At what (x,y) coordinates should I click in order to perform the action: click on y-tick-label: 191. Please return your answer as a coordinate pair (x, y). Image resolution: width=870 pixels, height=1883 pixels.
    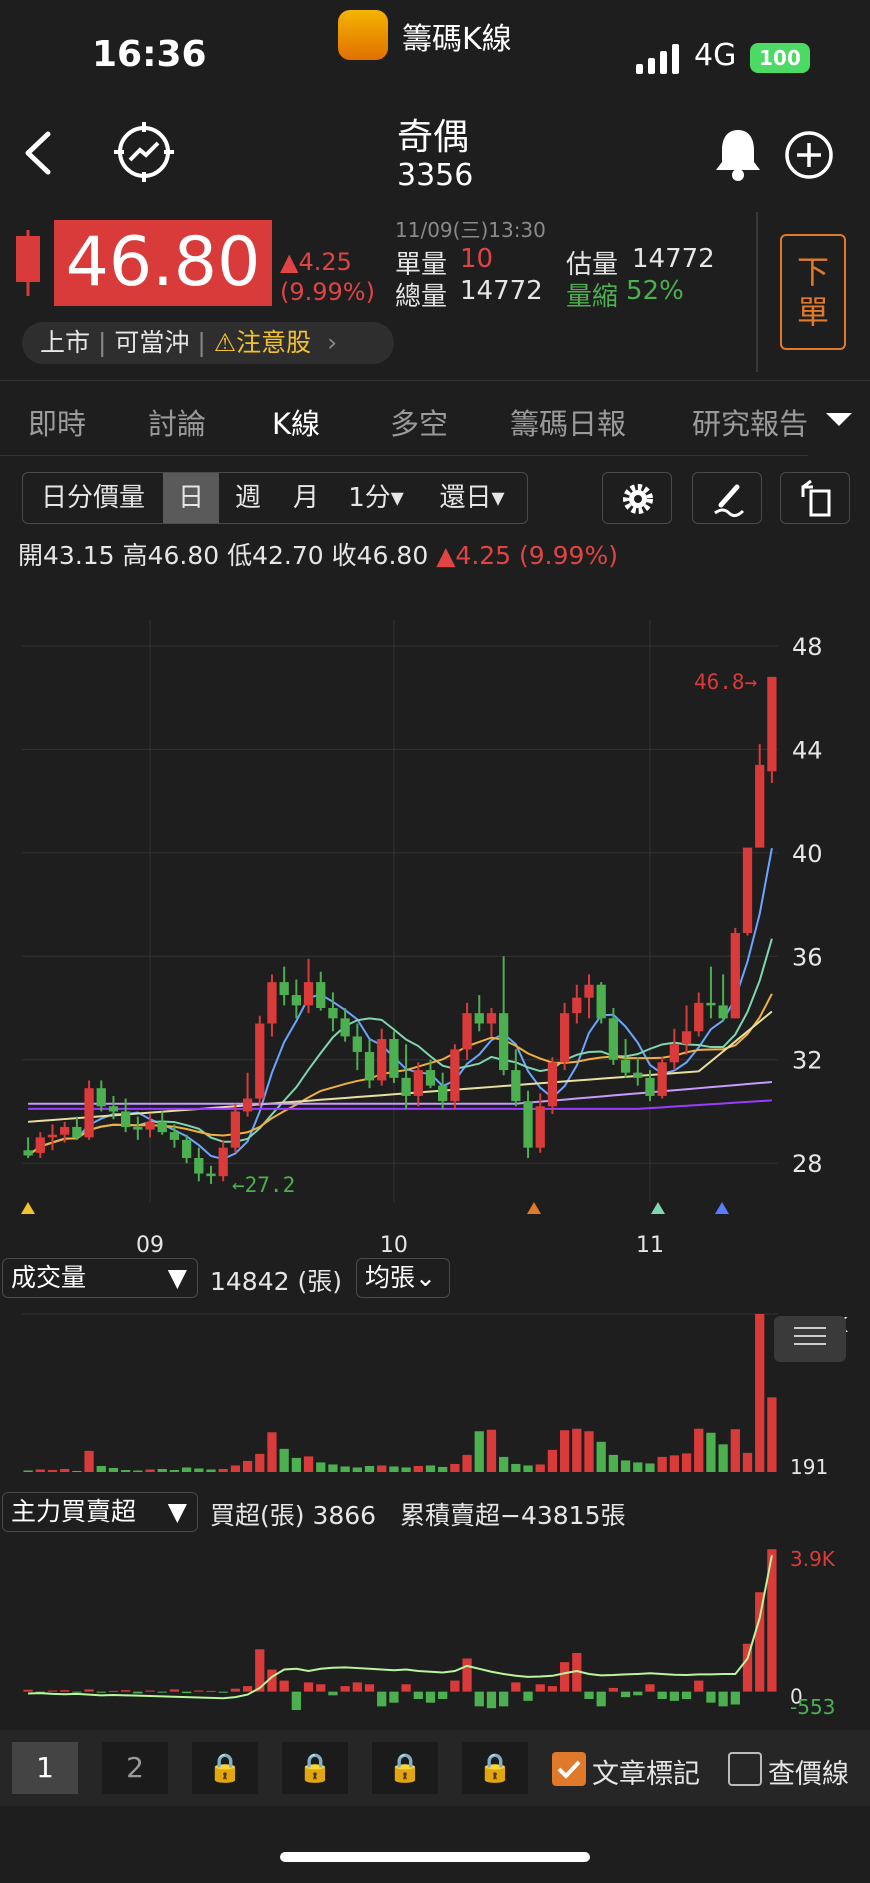
    Looking at the image, I should click on (809, 1465).